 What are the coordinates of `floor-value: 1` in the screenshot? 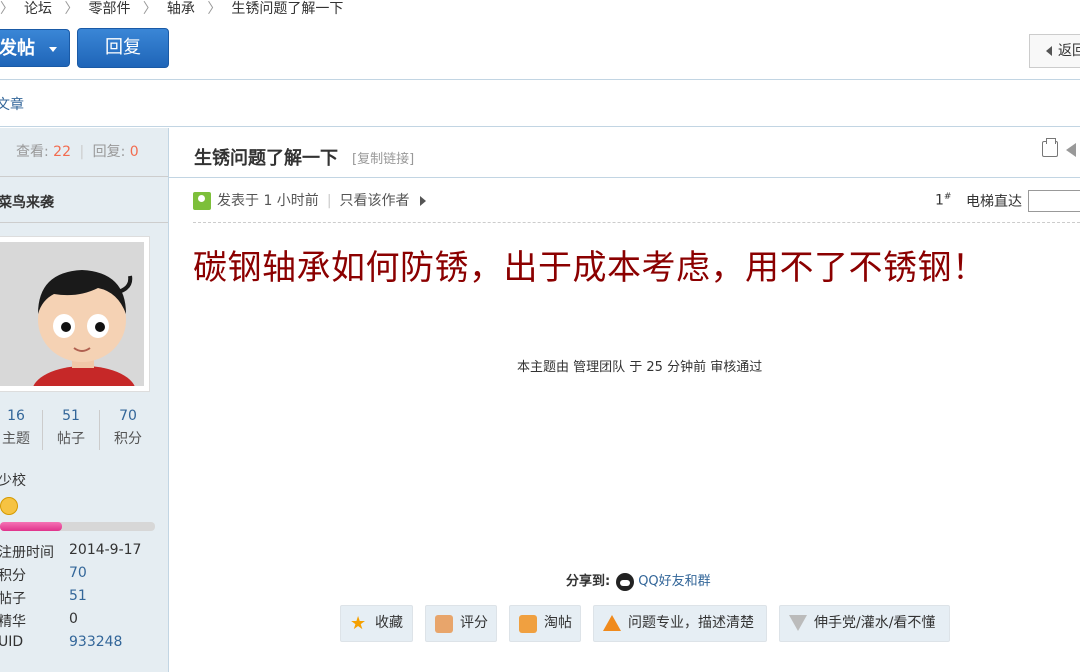 It's located at (939, 200).